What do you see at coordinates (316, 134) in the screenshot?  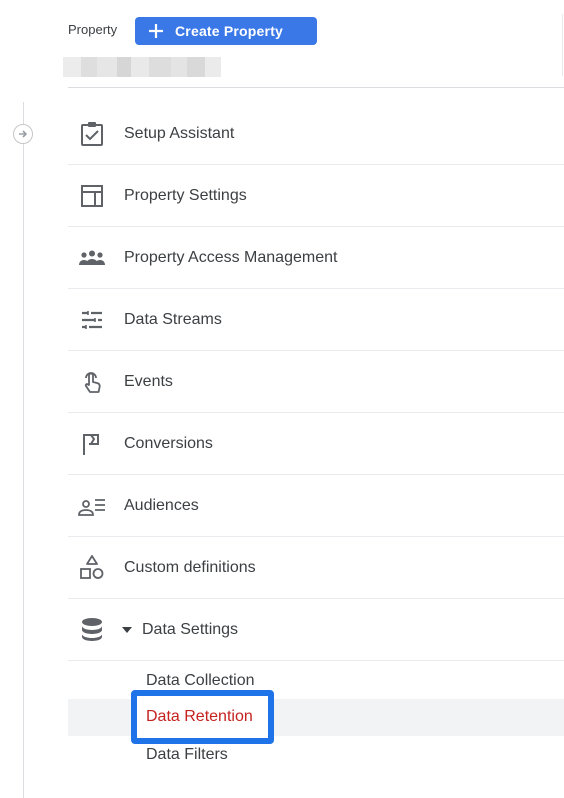 I see `nav-item-setup-assistant: Setup Assistant` at bounding box center [316, 134].